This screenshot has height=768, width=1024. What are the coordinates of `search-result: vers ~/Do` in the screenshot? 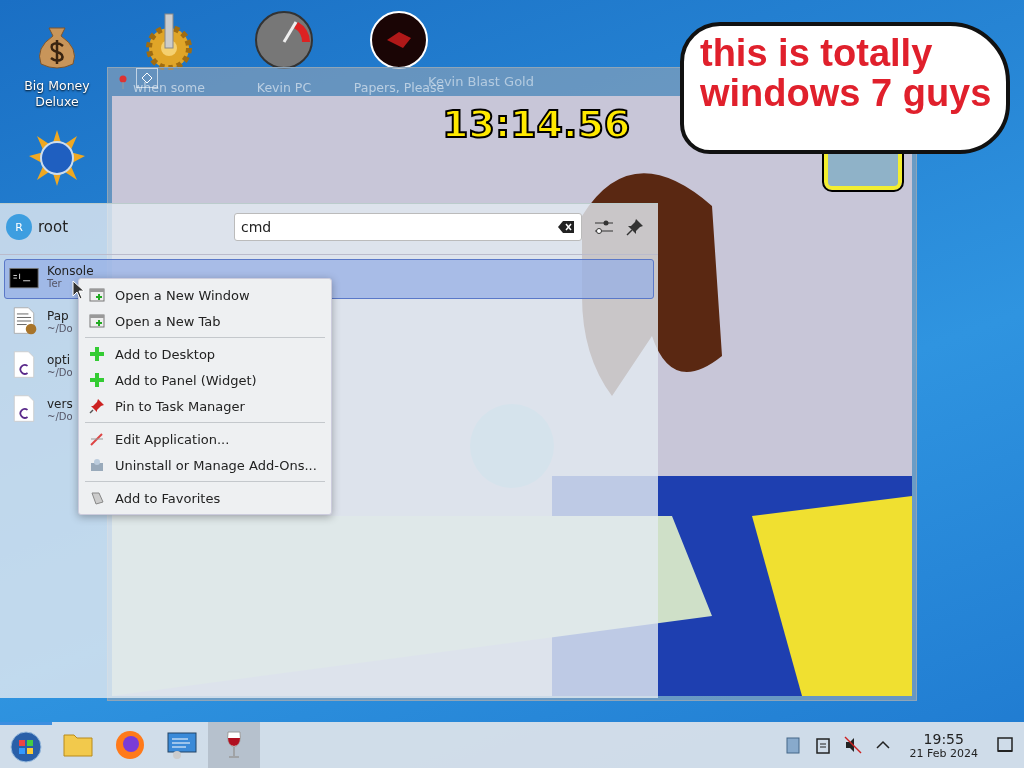 It's located at (41, 409).